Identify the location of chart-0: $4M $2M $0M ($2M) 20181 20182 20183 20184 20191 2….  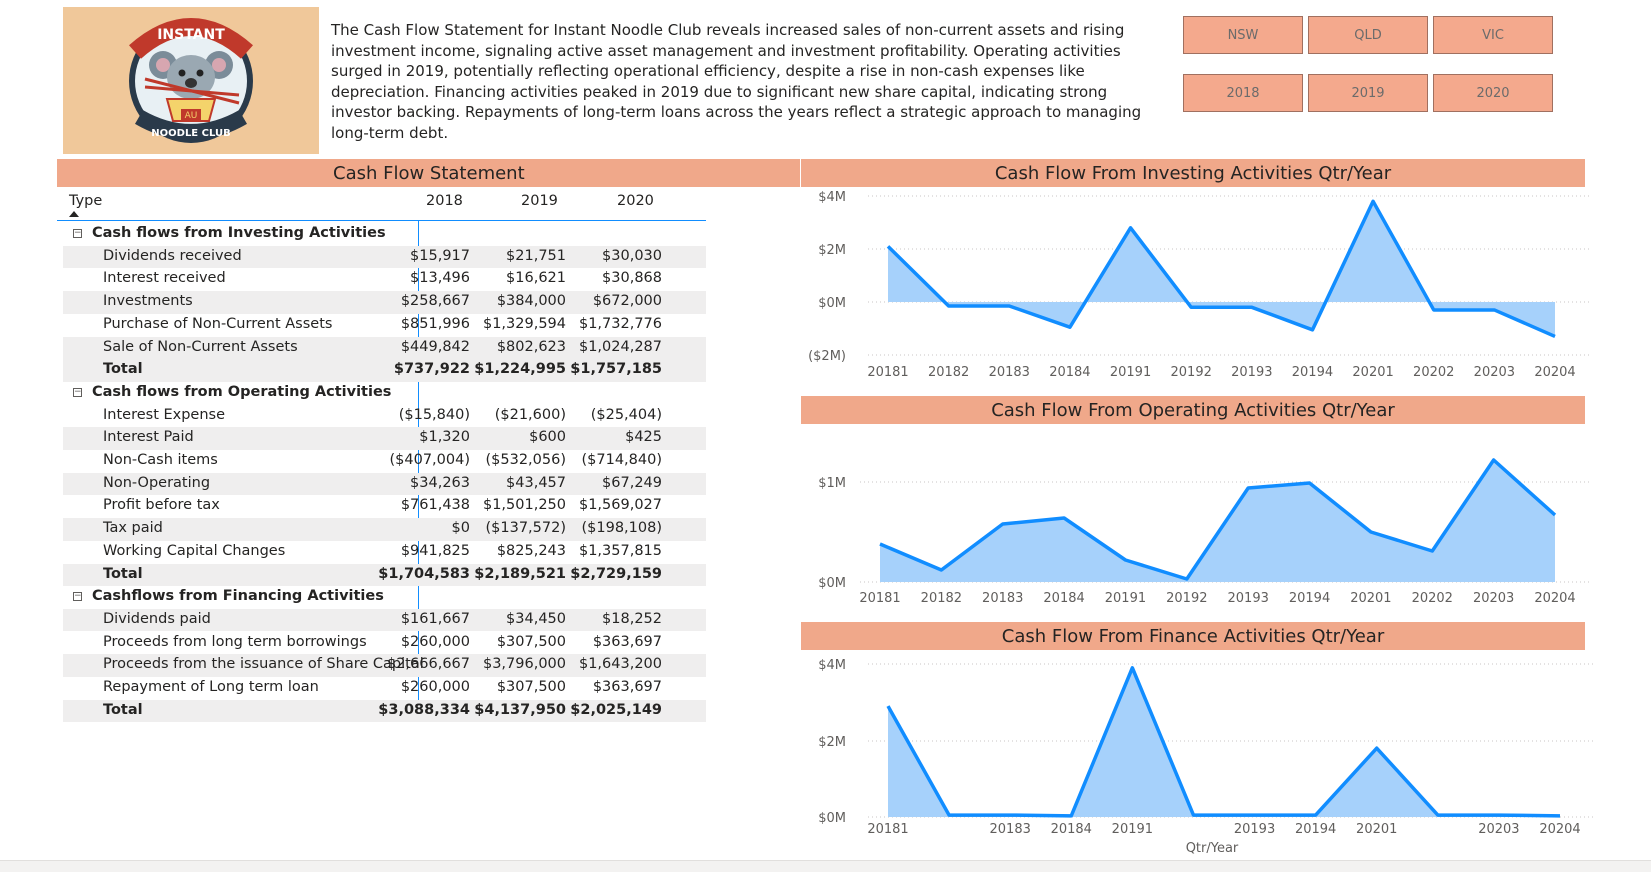
(1199, 285).